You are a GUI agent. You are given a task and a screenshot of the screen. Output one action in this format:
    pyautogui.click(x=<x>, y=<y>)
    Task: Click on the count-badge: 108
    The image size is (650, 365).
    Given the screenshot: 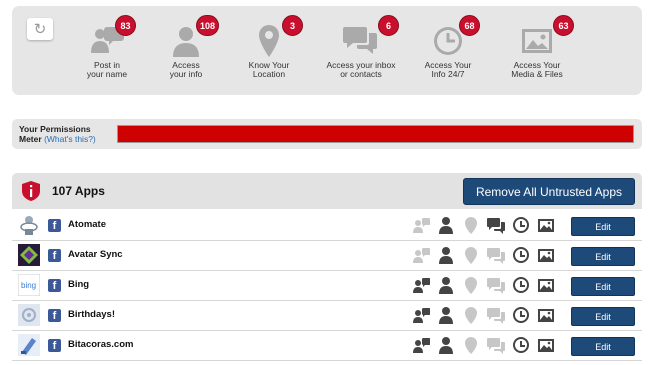 What is the action you would take?
    pyautogui.click(x=208, y=25)
    